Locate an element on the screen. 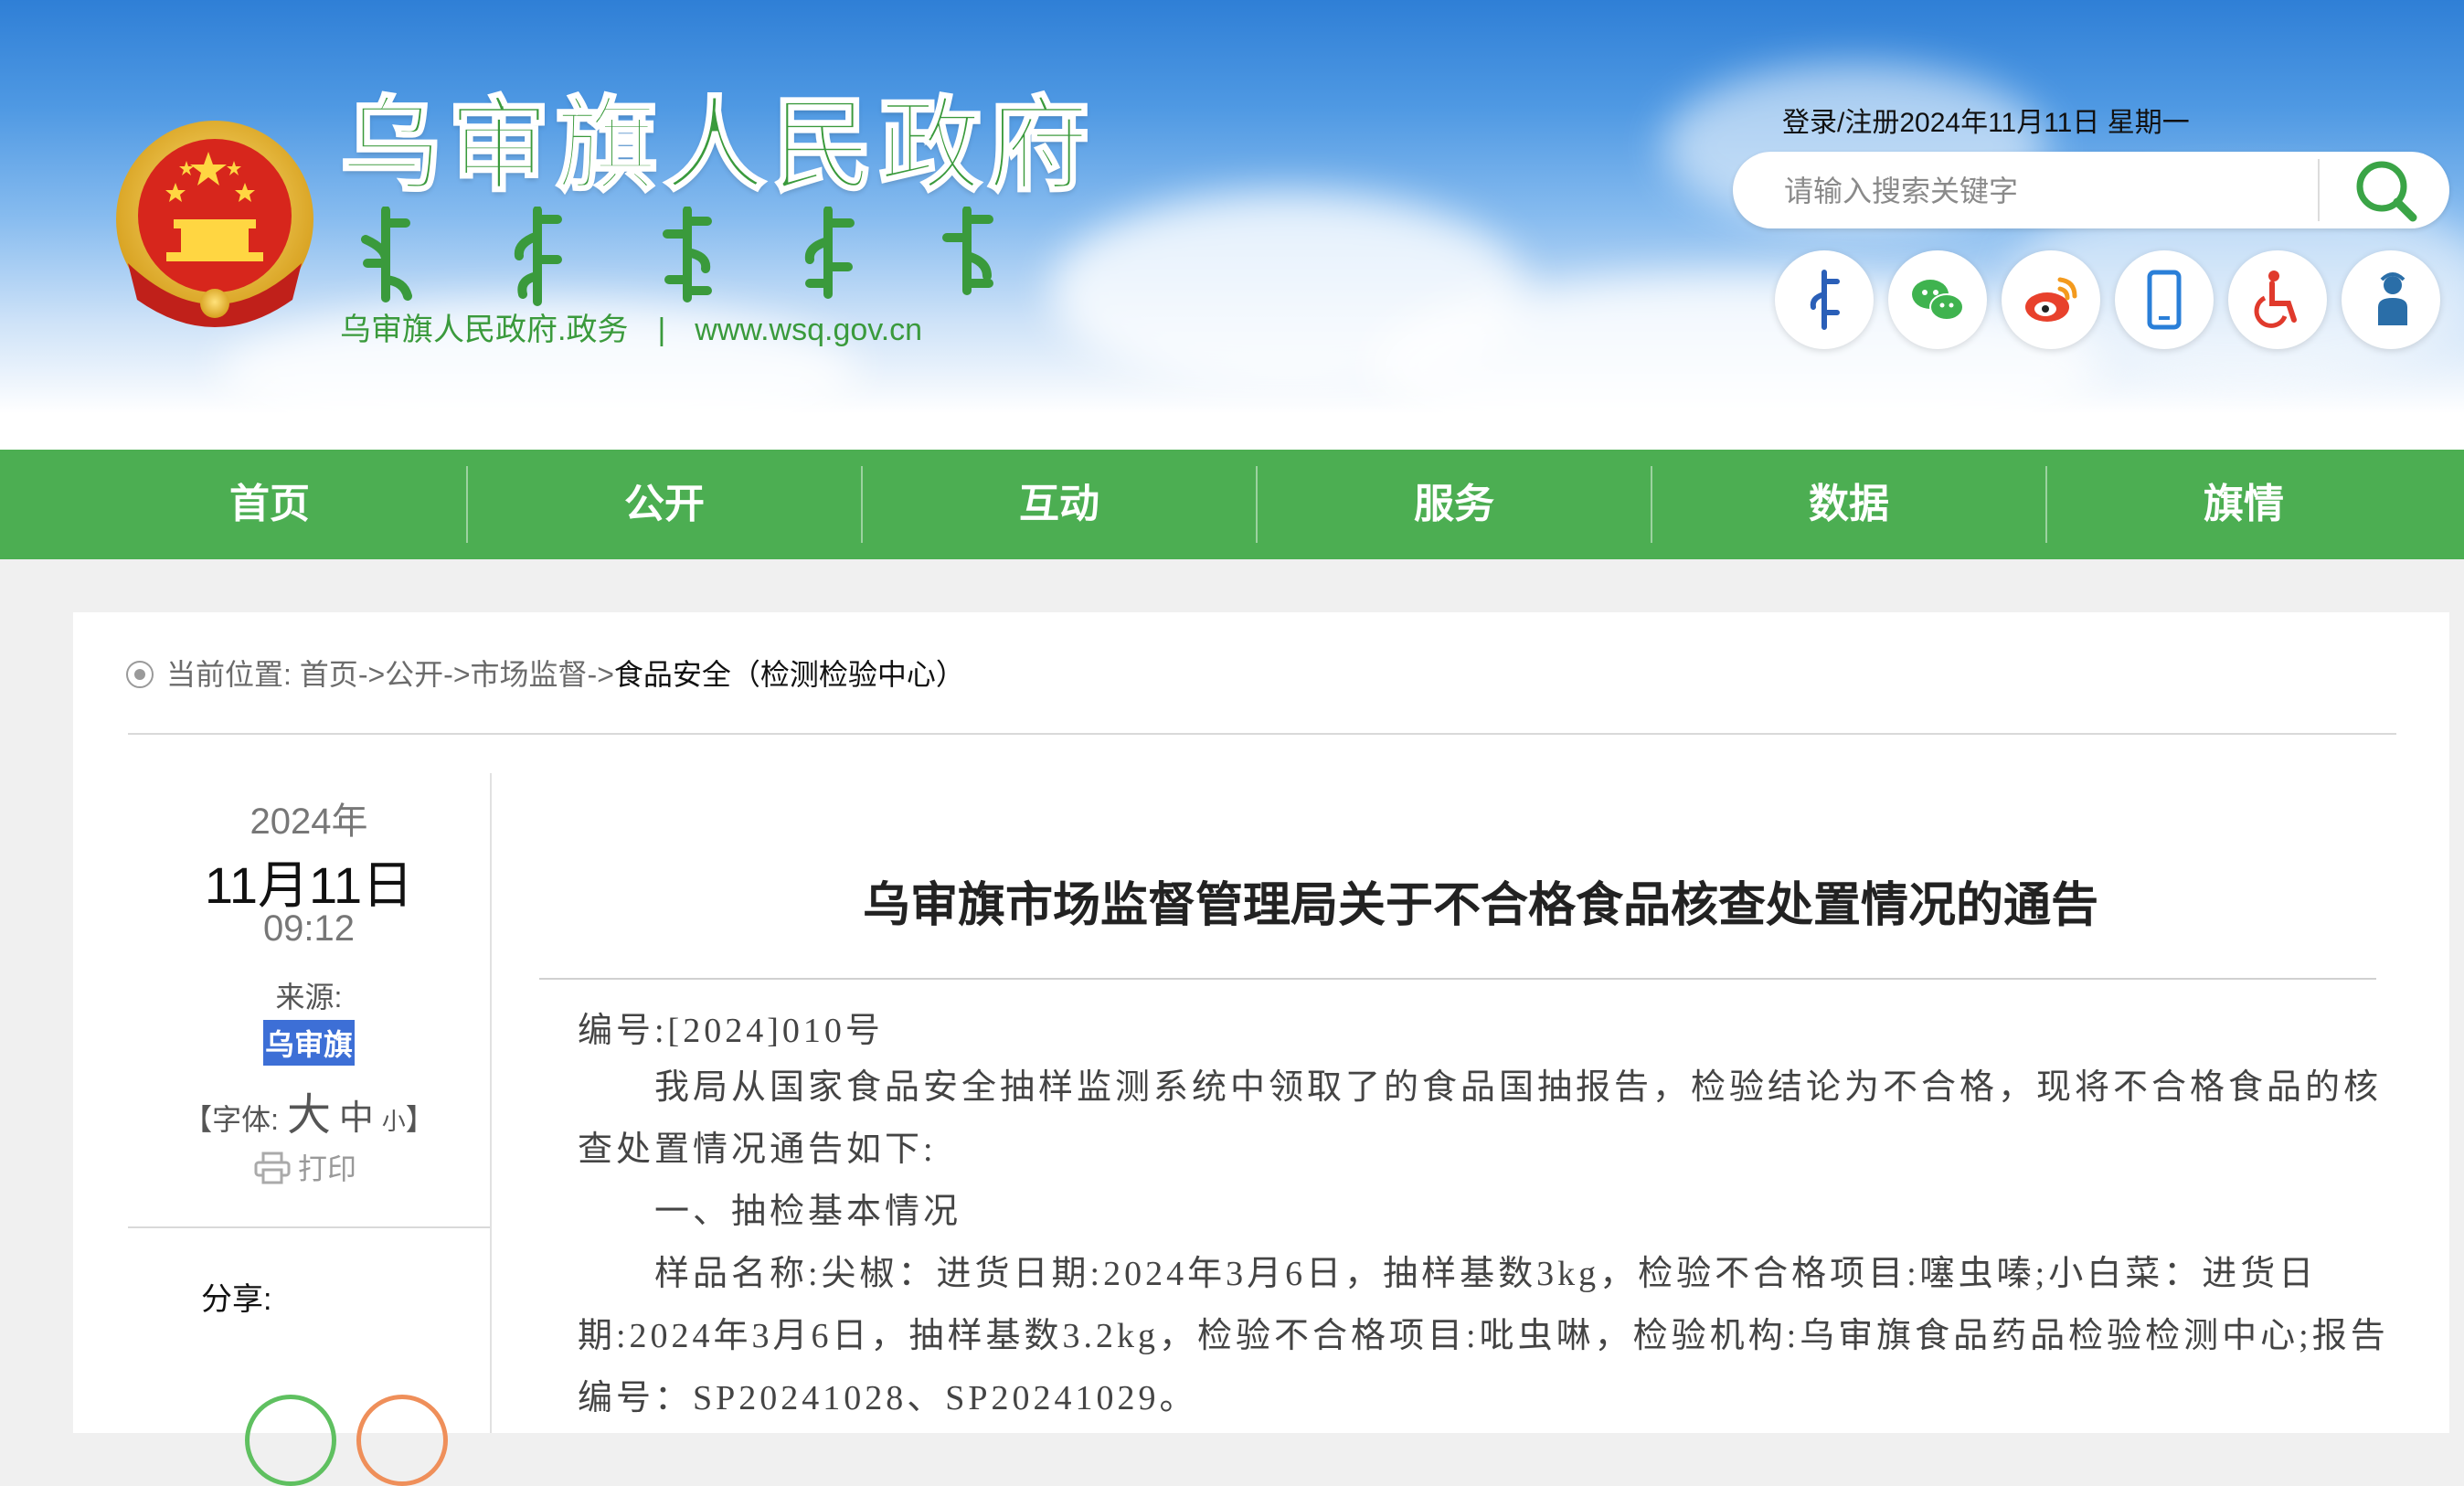  sidebar-border is located at coordinates (491, 1103).